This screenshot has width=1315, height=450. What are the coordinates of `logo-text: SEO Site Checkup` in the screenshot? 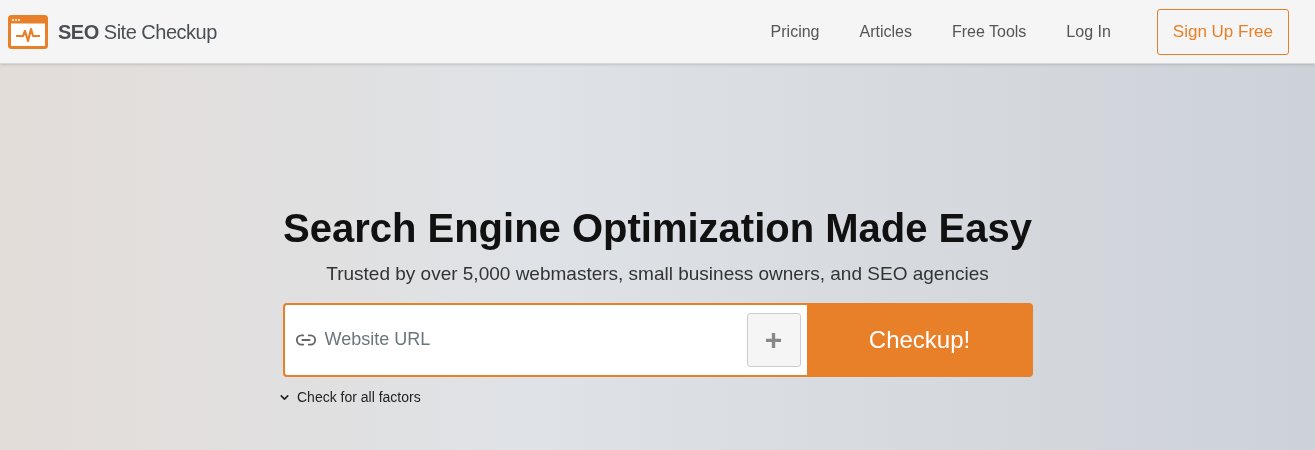 It's located at (137, 31).